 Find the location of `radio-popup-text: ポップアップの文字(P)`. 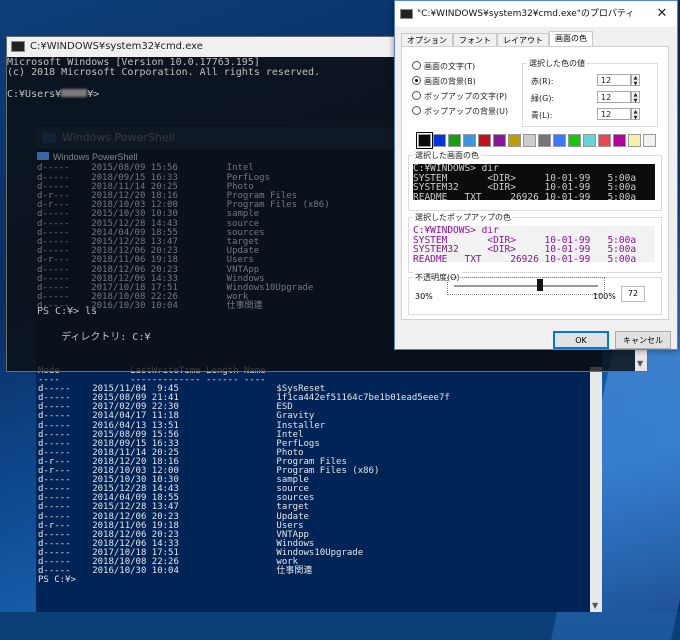

radio-popup-text: ポップアップの文字(P) is located at coordinates (459, 96).